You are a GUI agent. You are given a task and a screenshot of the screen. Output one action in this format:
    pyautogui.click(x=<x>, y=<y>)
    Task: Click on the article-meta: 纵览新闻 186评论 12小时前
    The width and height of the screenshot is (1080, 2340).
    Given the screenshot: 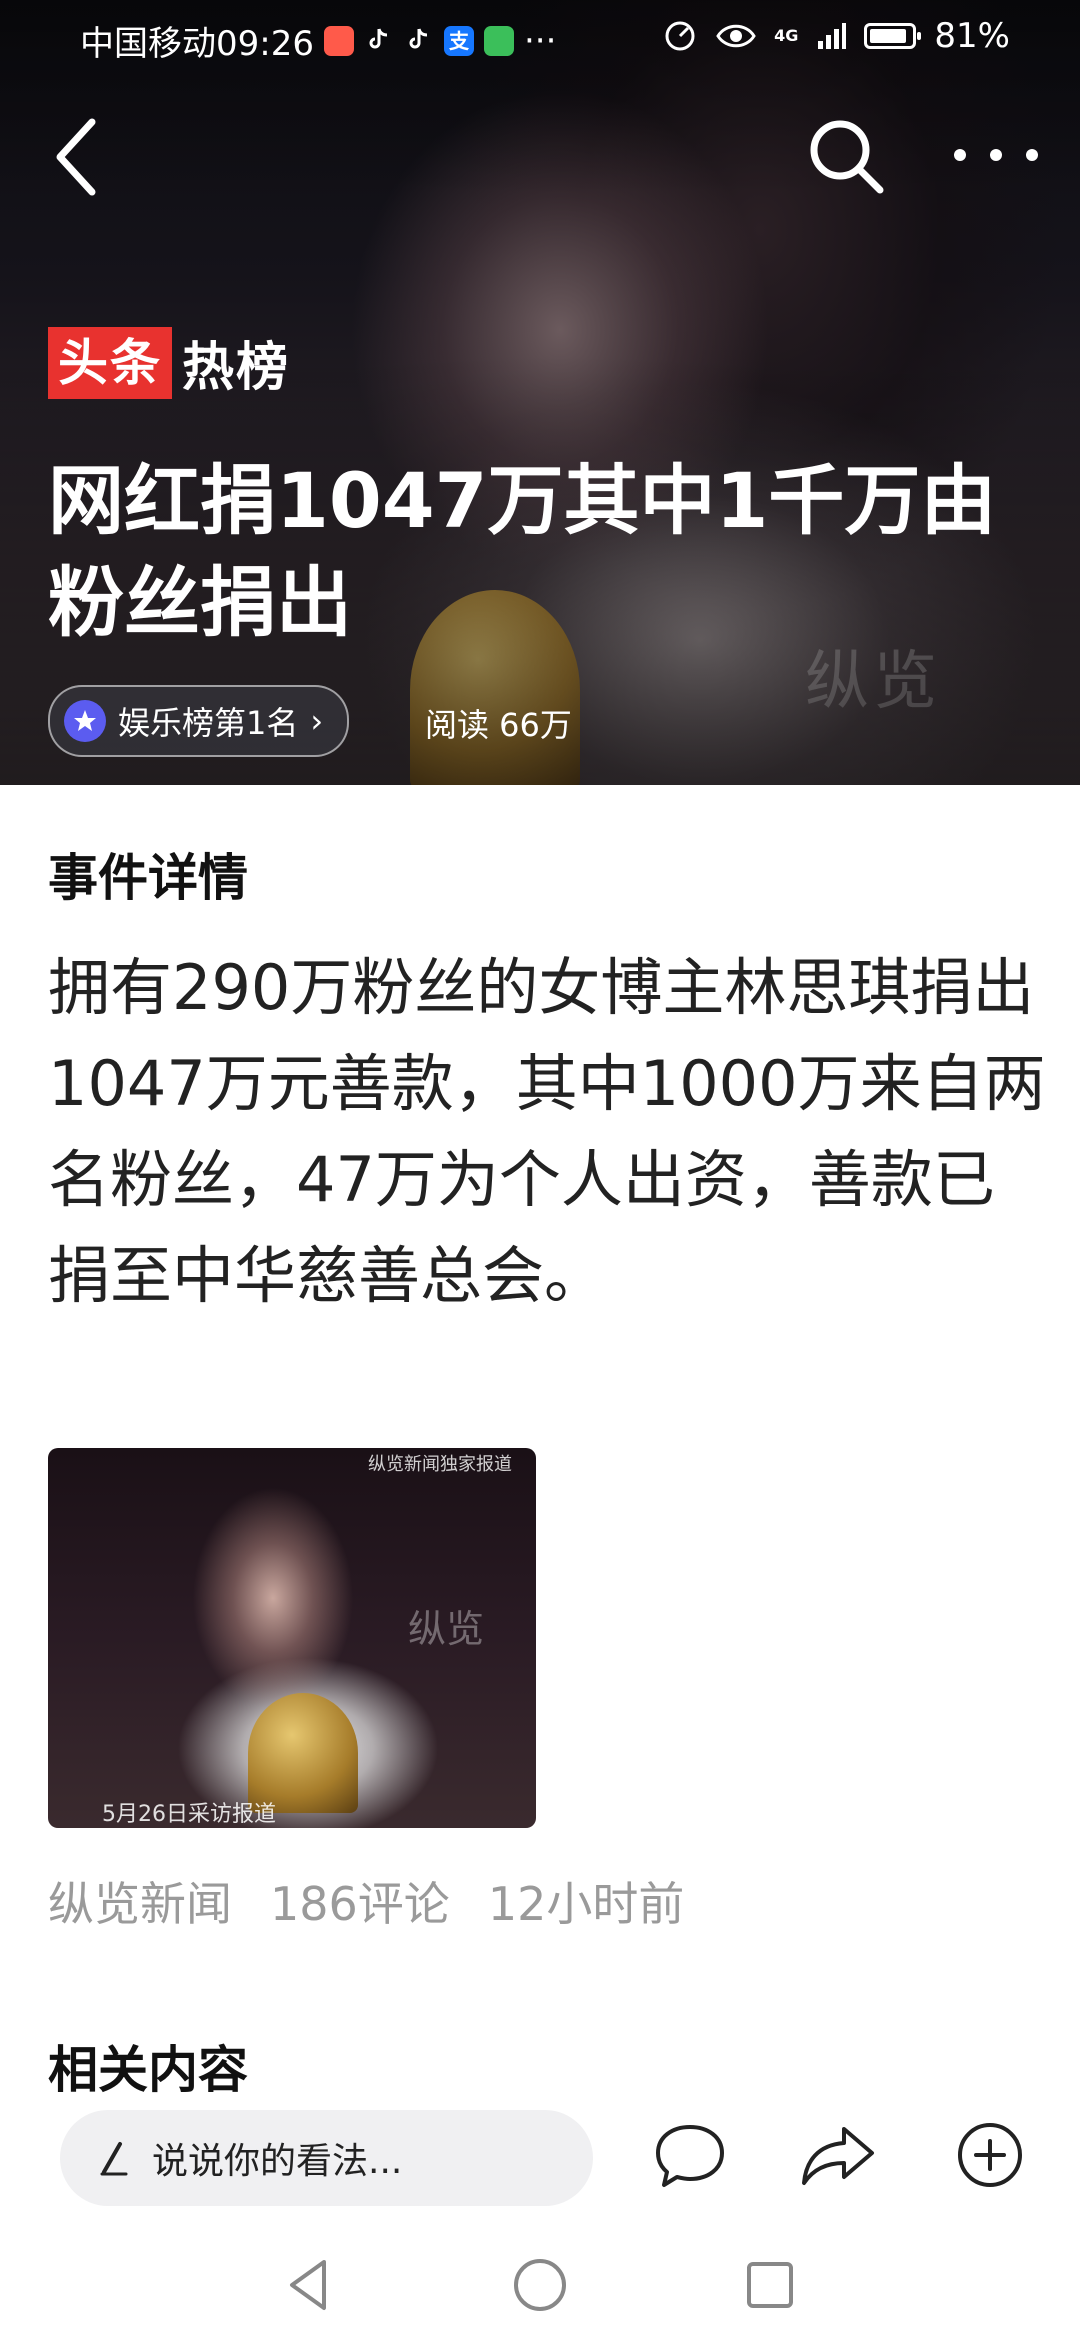 What is the action you would take?
    pyautogui.click(x=366, y=1901)
    